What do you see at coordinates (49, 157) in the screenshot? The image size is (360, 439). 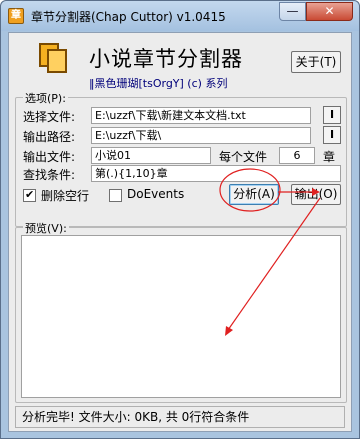 I see `output-file-label: 输出文件:` at bounding box center [49, 157].